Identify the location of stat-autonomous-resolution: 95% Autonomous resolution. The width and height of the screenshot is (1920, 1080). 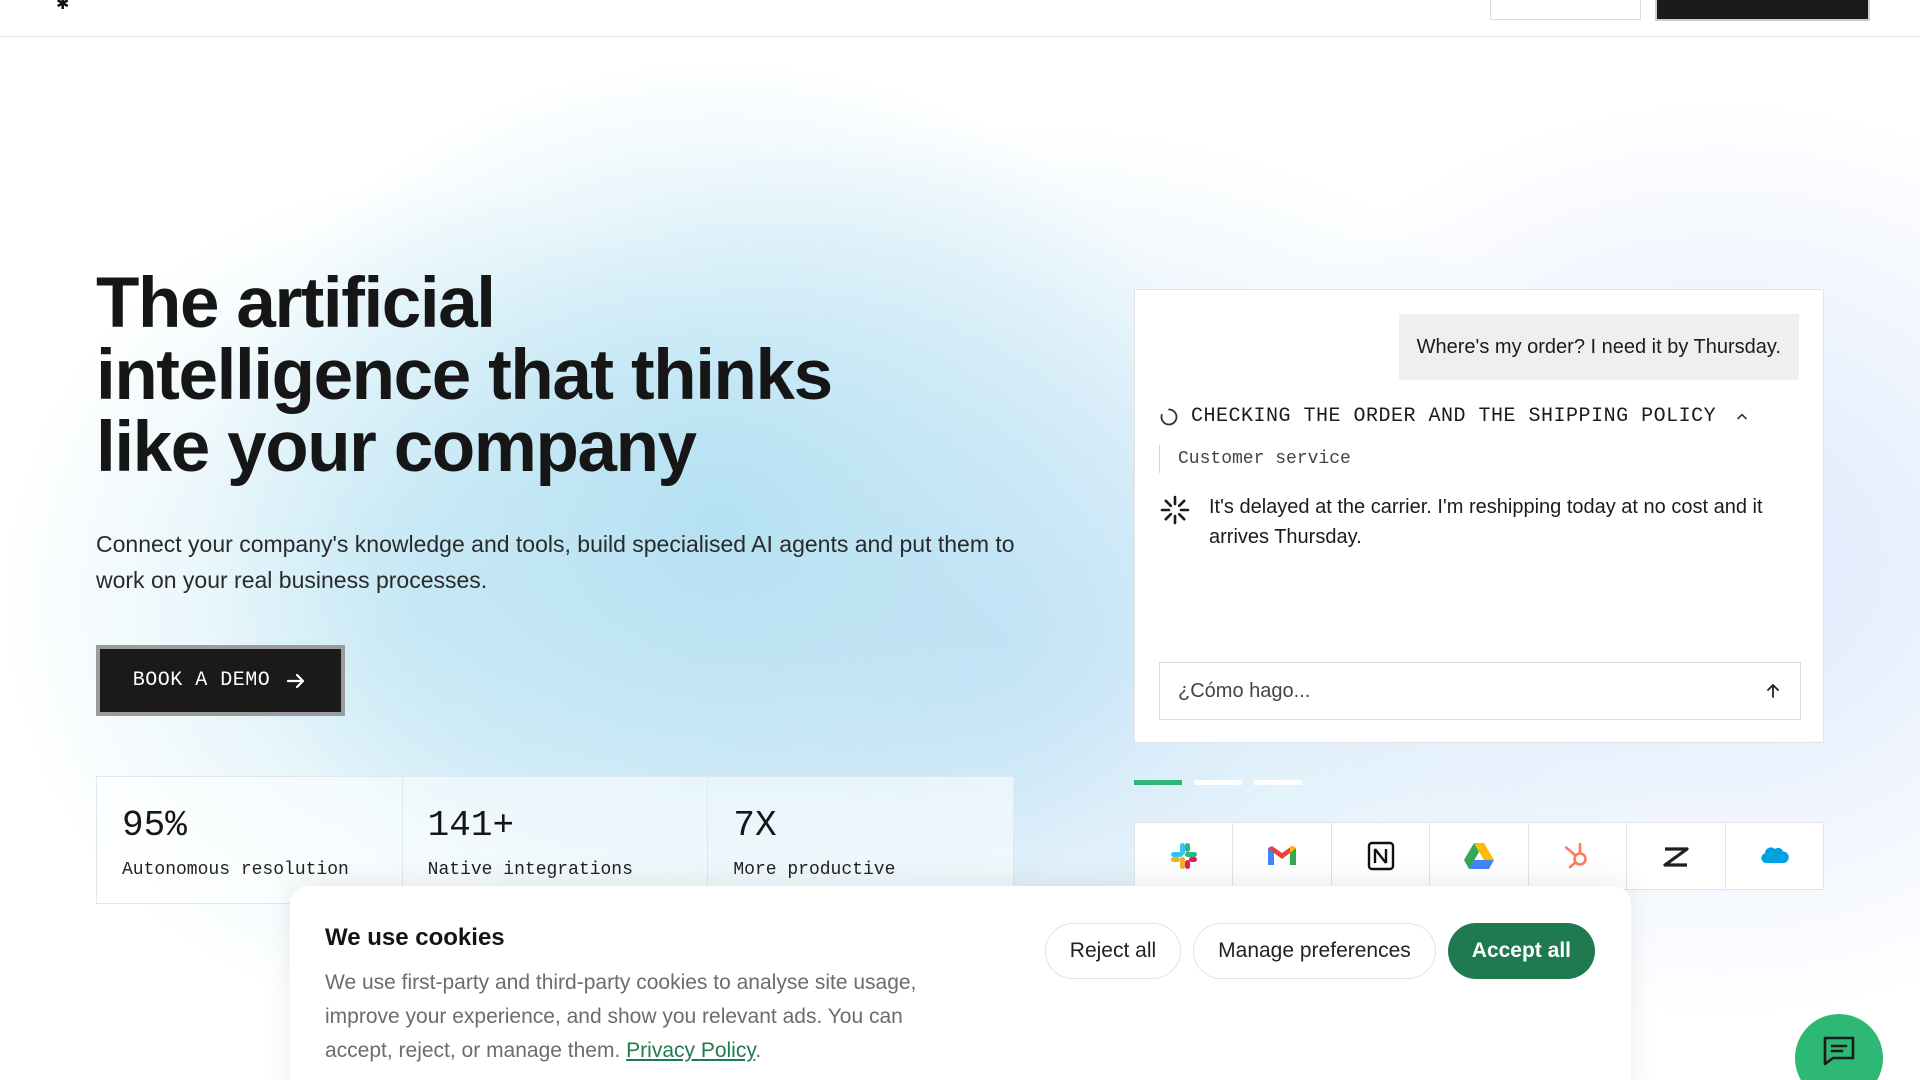
(250, 840).